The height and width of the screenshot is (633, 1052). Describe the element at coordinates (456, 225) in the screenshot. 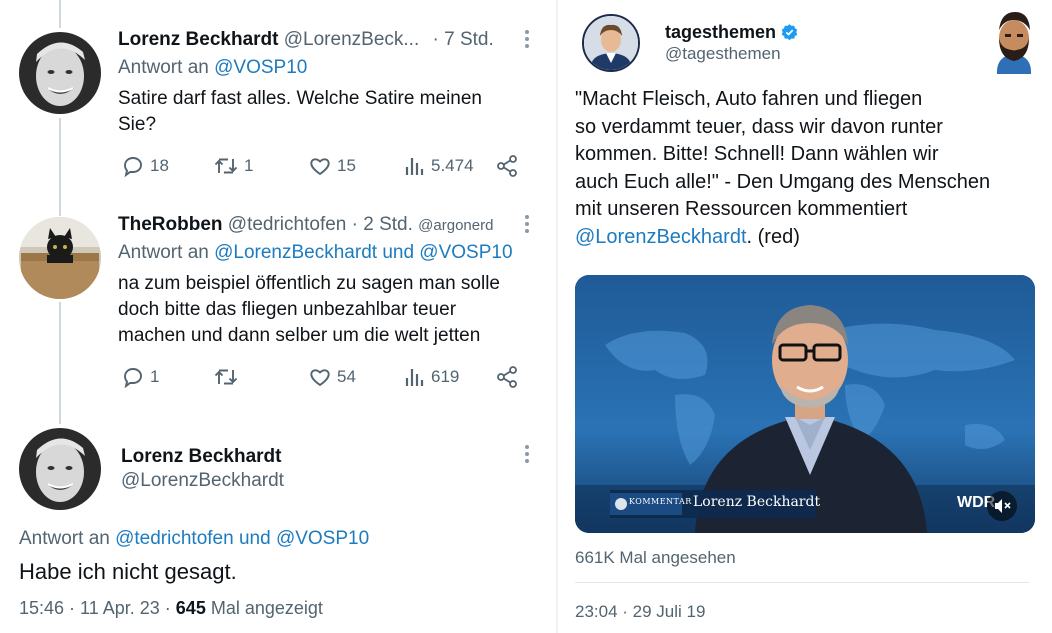

I see `watermark: @argonerd` at that location.